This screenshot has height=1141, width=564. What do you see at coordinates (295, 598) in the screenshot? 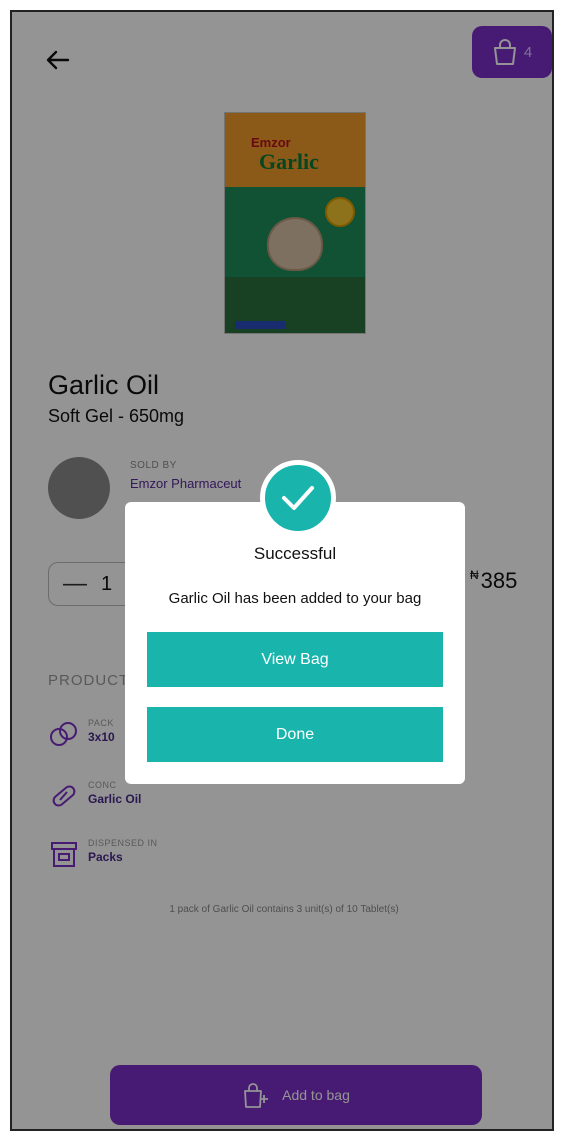
I see `dialog-message: Garlic Oil has been added to your bag` at bounding box center [295, 598].